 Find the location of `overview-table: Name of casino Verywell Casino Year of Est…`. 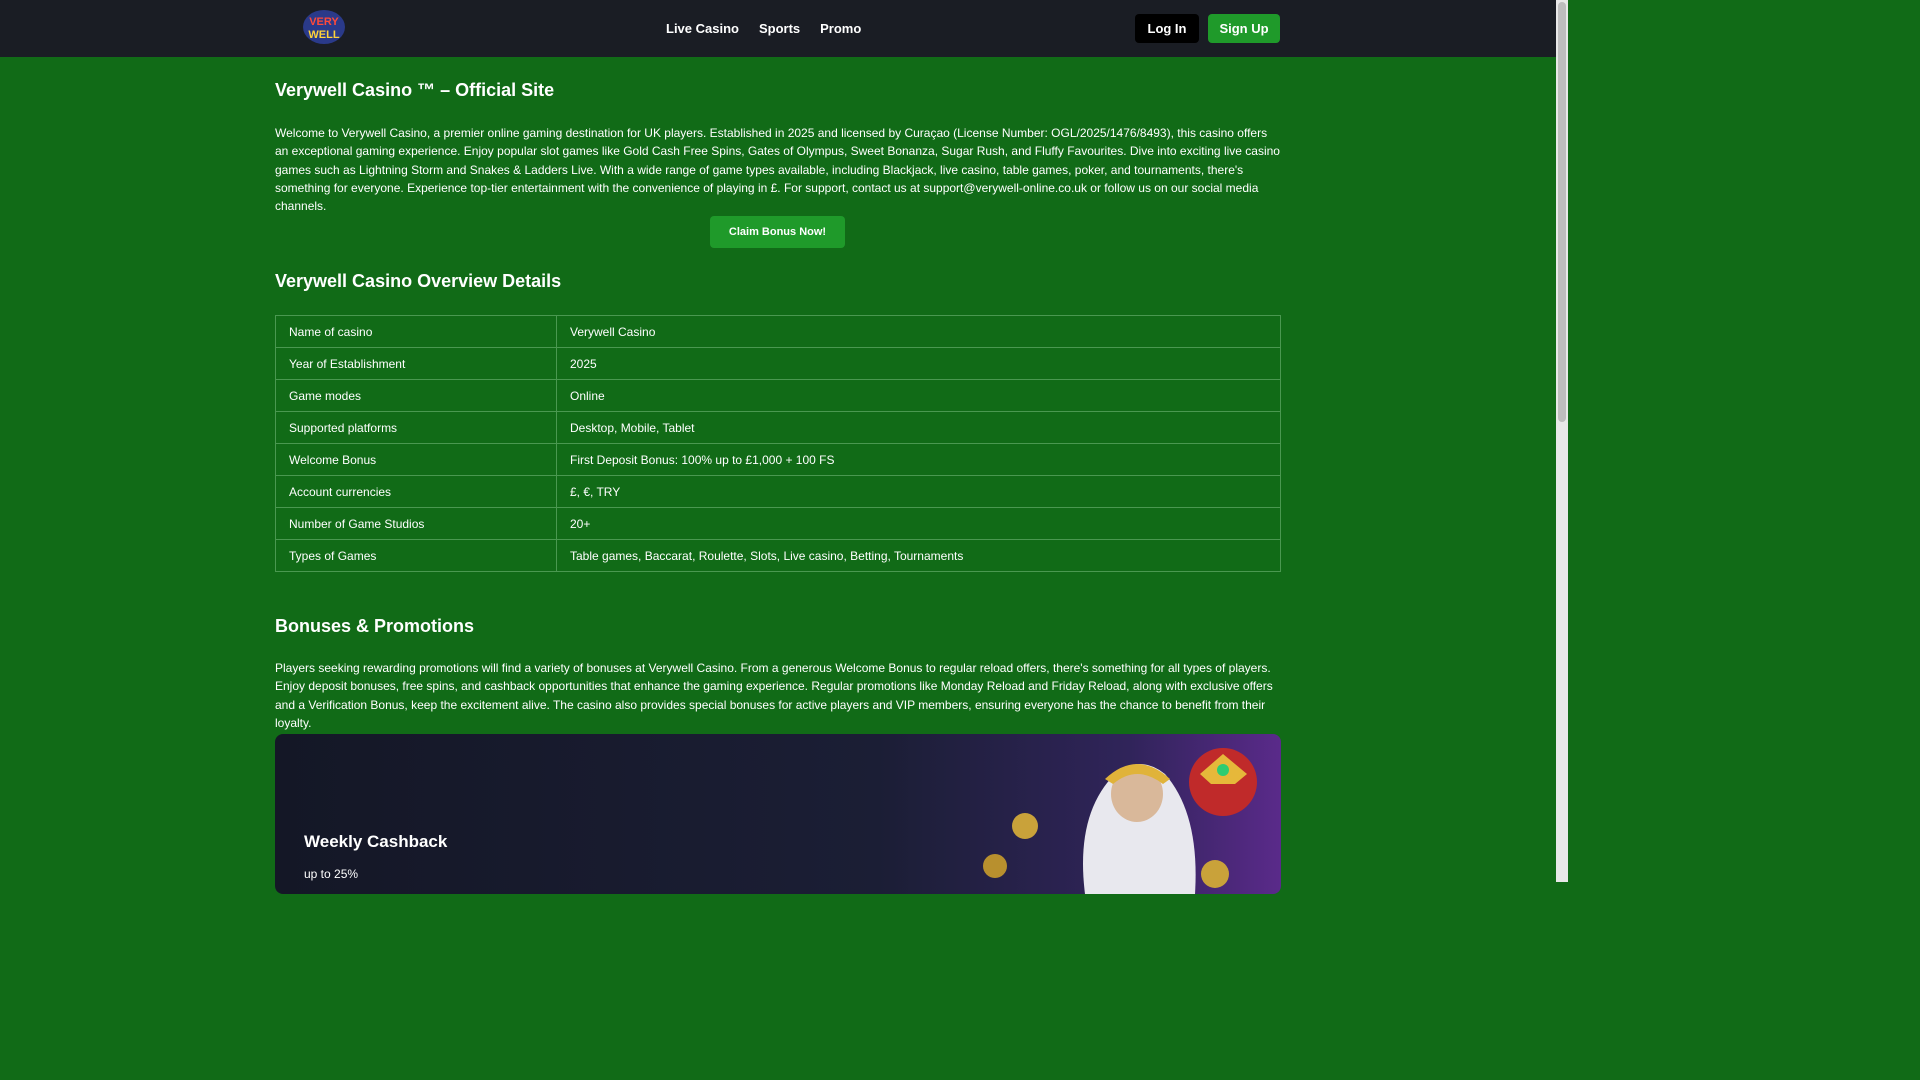

overview-table: Name of casino Verywell Casino Year of Est… is located at coordinates (778, 443).